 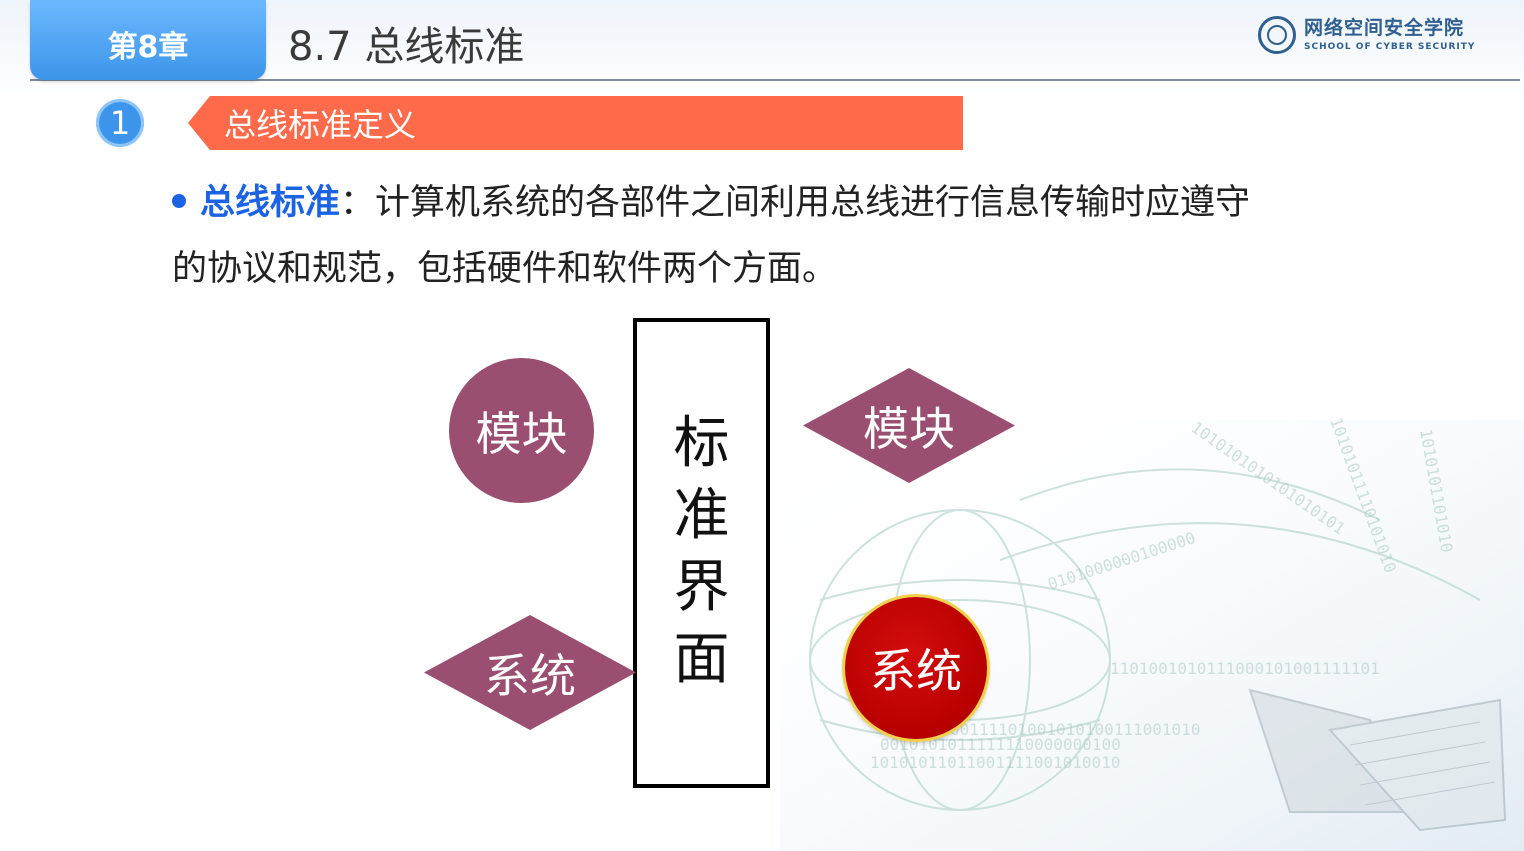 I want to click on school-logo: 网络空间安全学院 SCHOOL OF CYBER SECURITY, so click(x=1373, y=35).